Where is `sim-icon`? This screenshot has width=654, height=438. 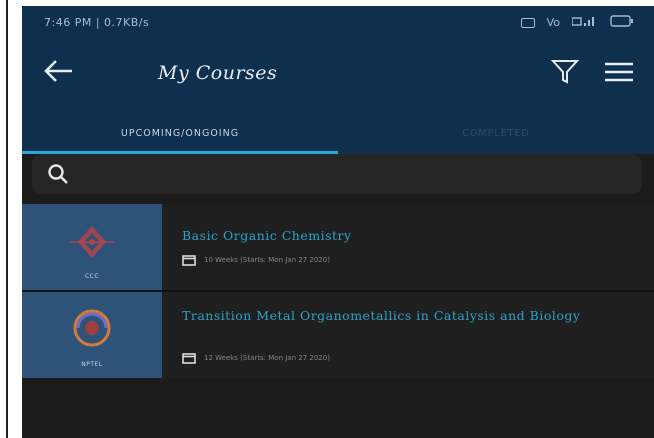 sim-icon is located at coordinates (527, 22).